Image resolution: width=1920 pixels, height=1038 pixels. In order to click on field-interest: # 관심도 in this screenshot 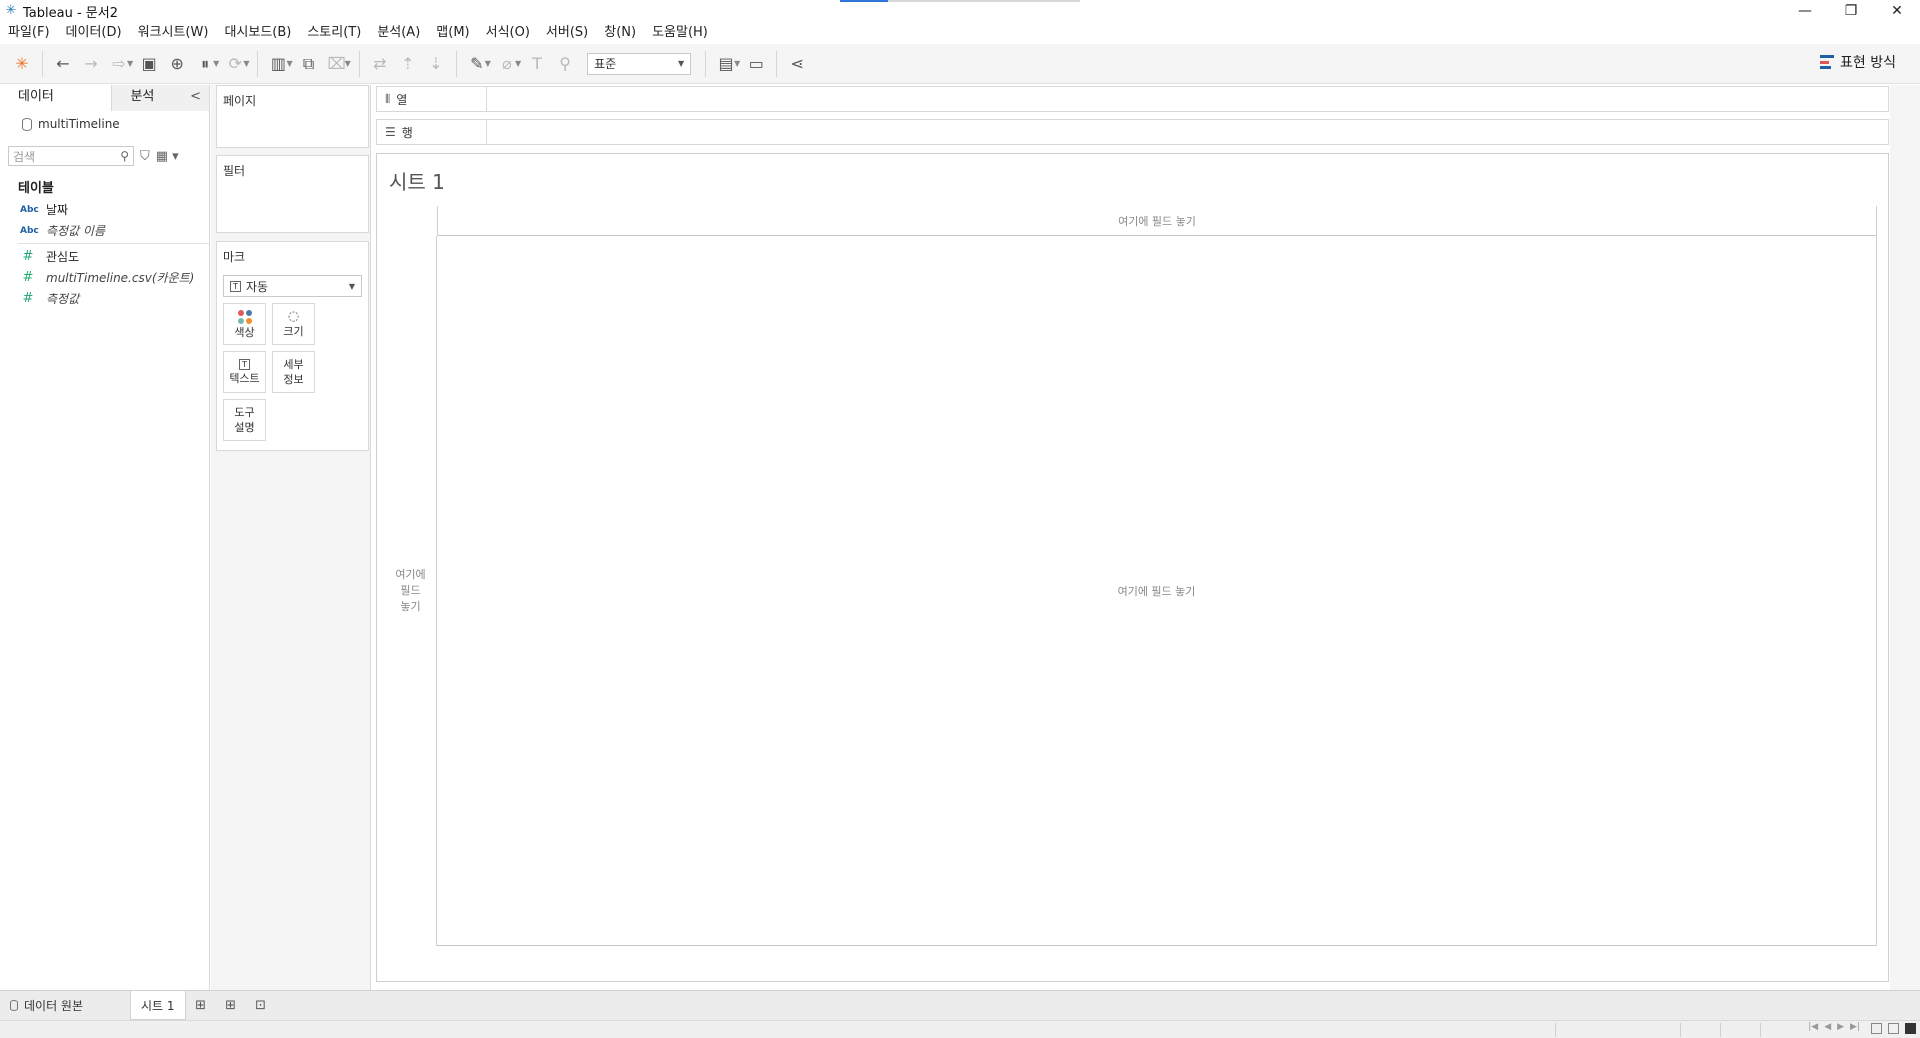, I will do `click(104, 256)`.